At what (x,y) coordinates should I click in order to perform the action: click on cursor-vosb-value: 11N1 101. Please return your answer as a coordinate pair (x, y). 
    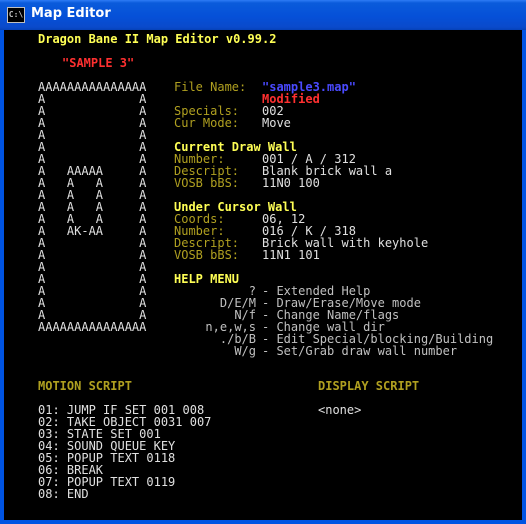
    Looking at the image, I should click on (291, 255).